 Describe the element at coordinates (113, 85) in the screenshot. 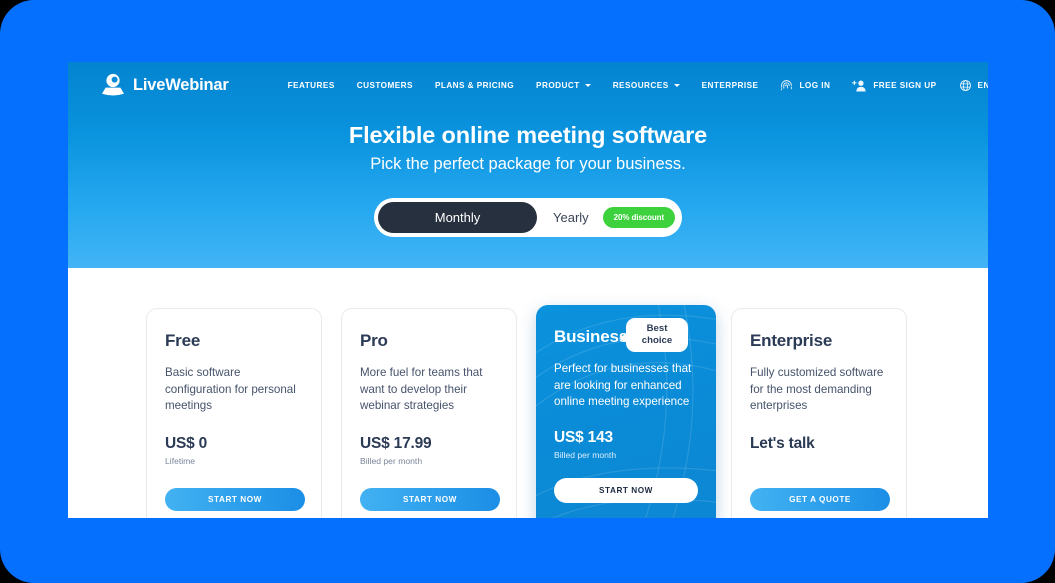

I see `livewebinar-logo-icon` at that location.